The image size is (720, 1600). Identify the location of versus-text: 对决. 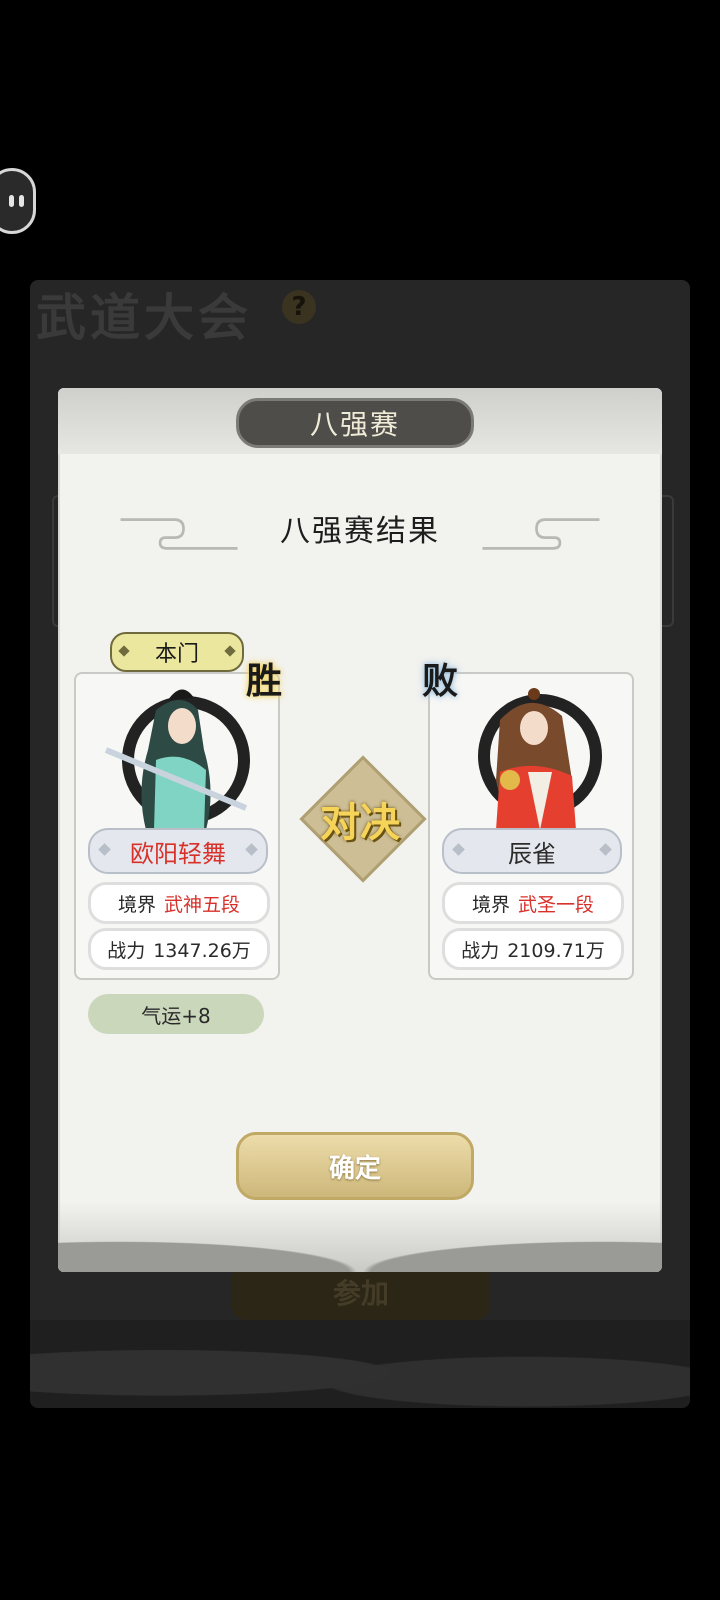
(360, 822).